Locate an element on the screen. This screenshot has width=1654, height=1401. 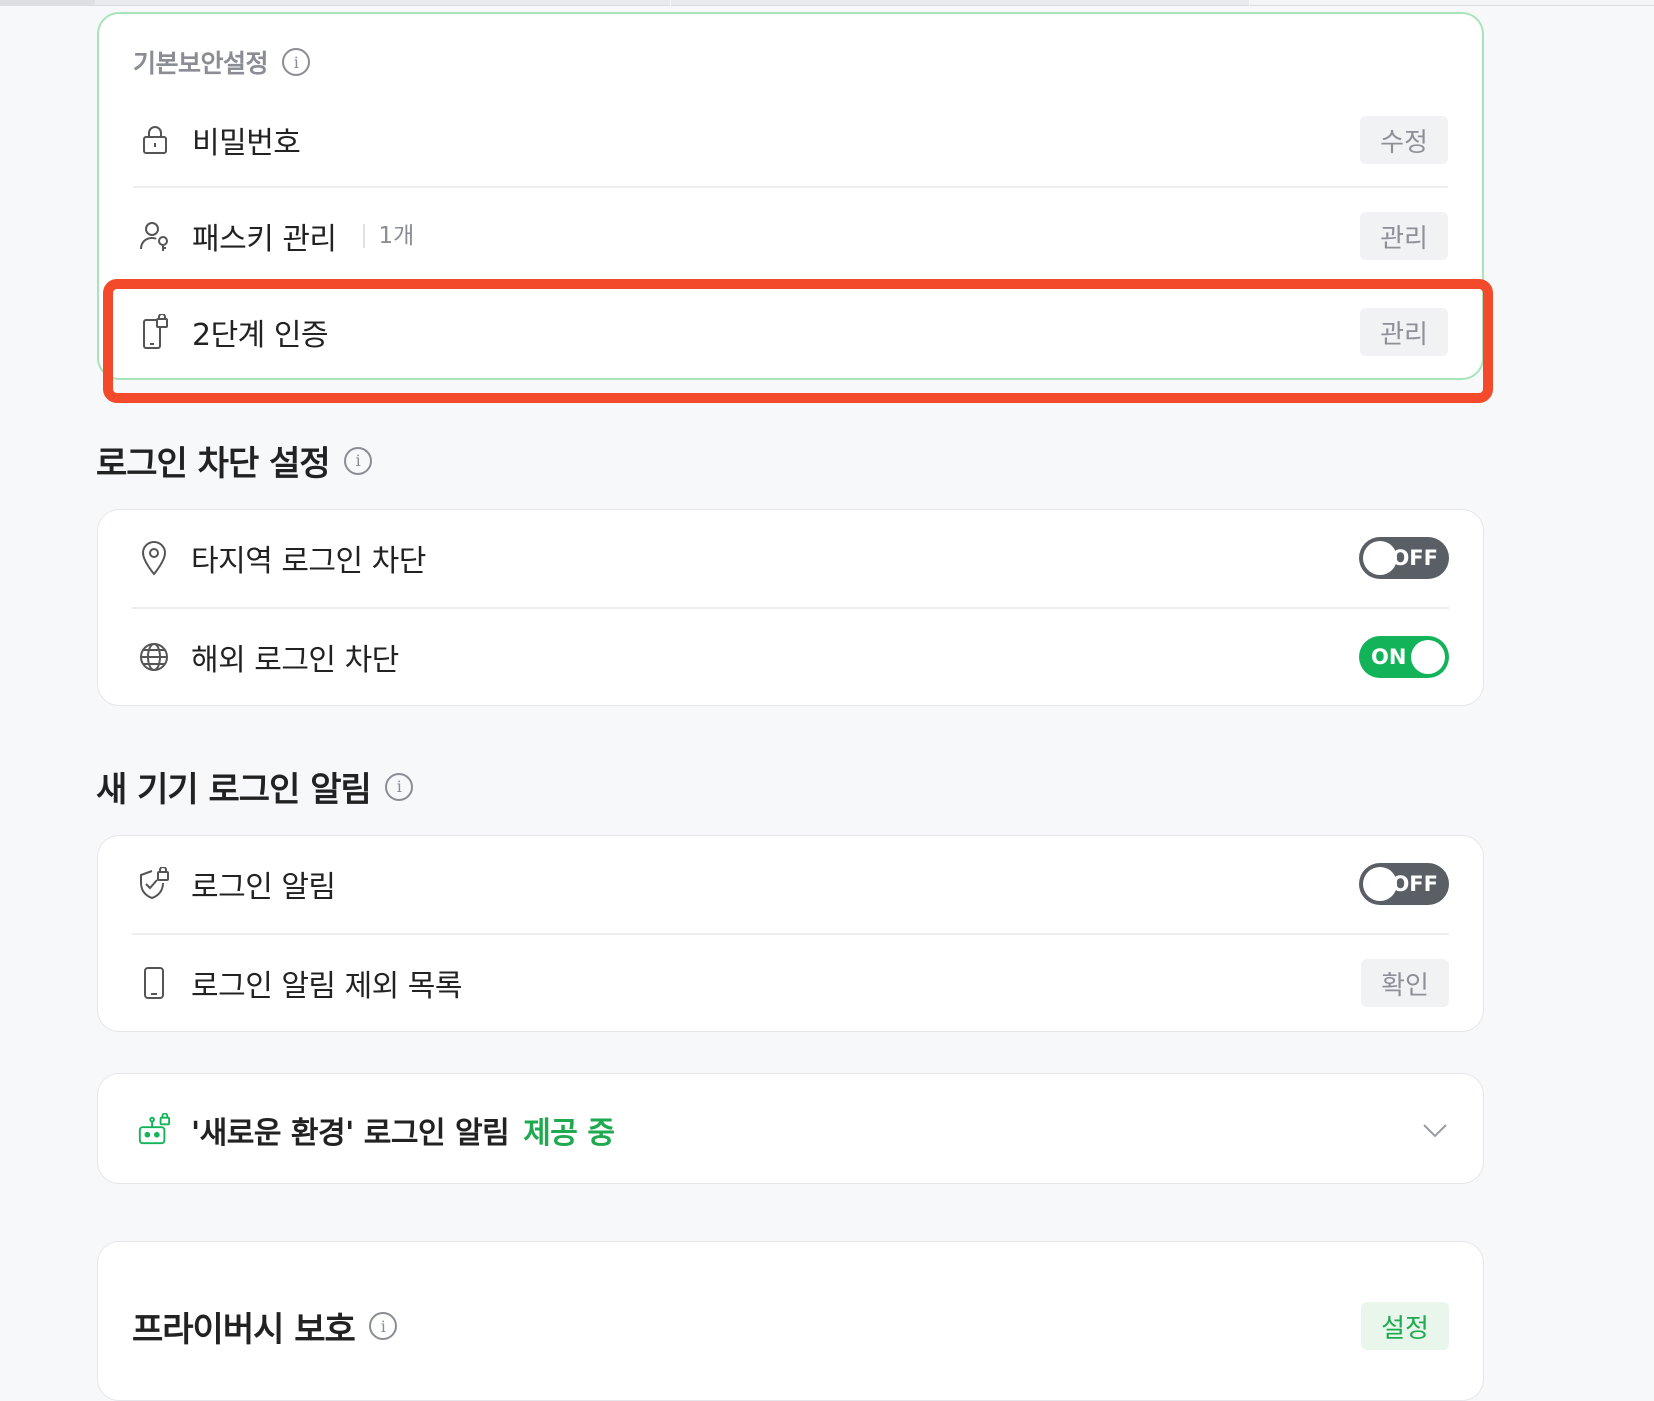
region-block-toggle: OFF is located at coordinates (1404, 558).